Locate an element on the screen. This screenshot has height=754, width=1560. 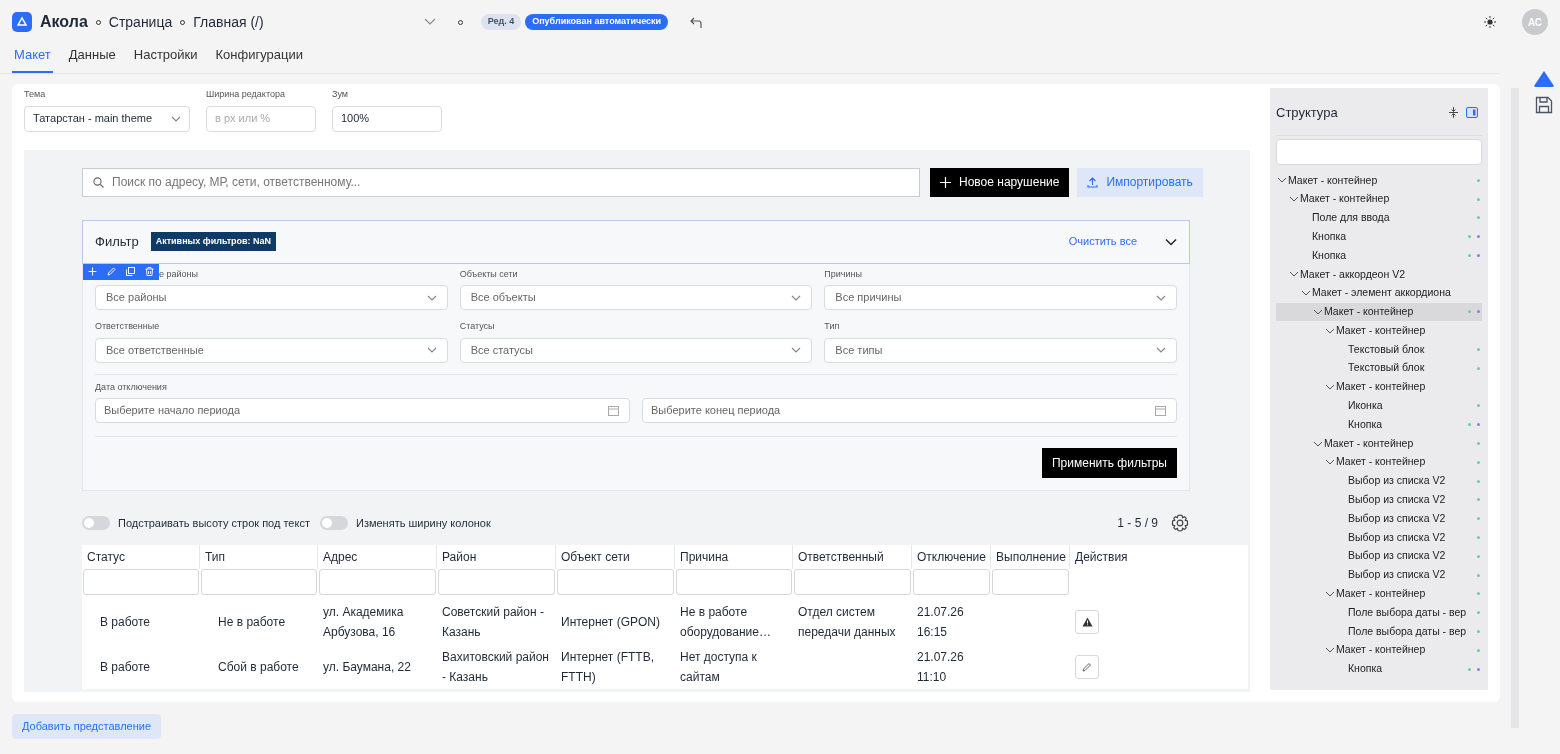
column-header: Ответственный is located at coordinates (852, 557).